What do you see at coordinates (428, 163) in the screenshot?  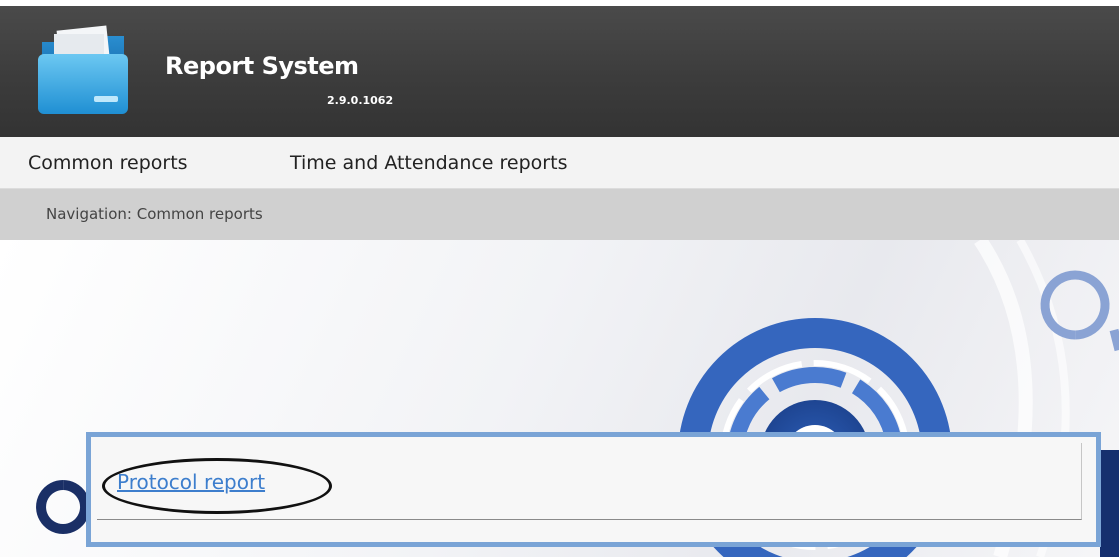 I see `menu-time-attendance-reports: Time and Attendance reports` at bounding box center [428, 163].